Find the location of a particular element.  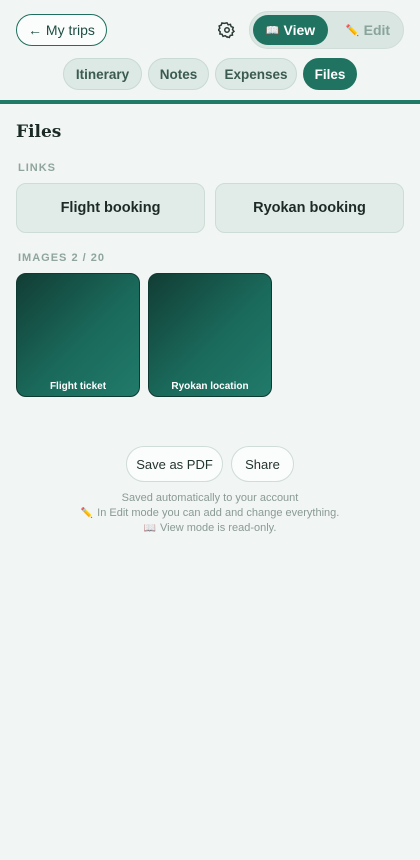

view-mode-button: 📖 View is located at coordinates (290, 30).